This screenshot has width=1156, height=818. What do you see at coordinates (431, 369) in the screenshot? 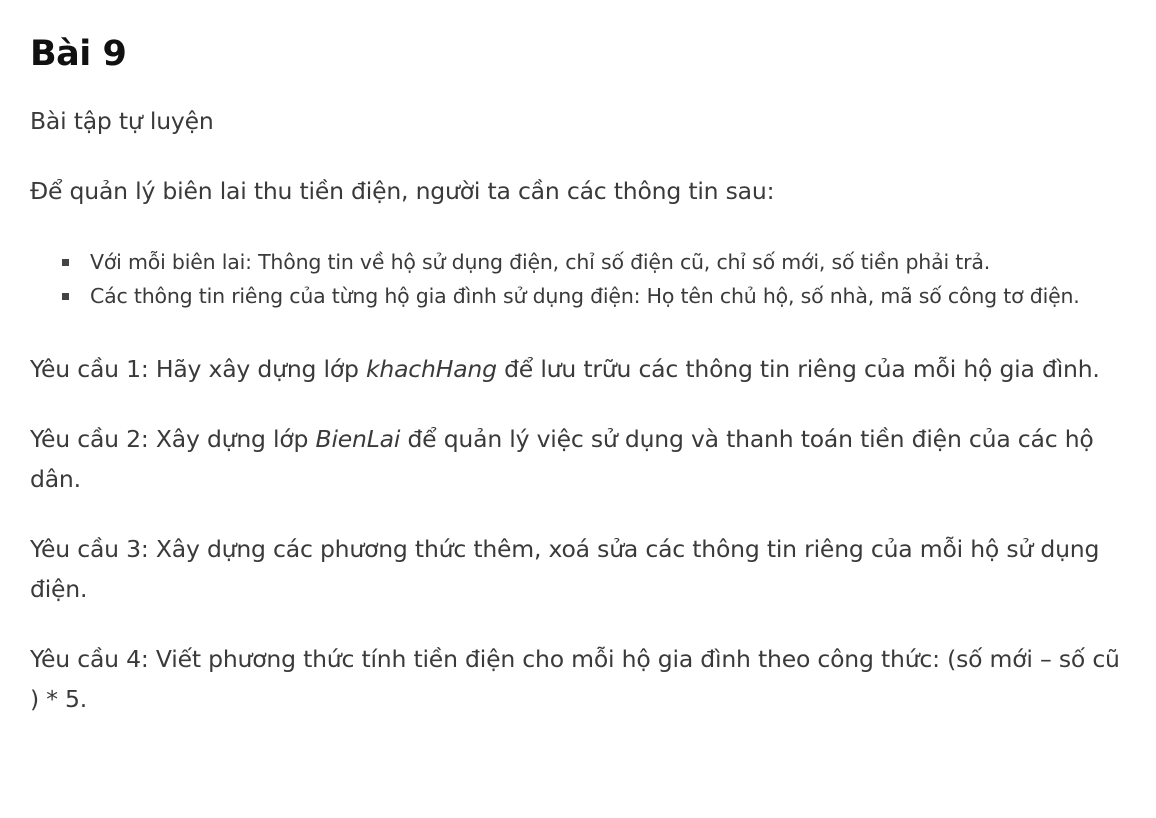
I see `class-name-khachhang: khachHang` at bounding box center [431, 369].